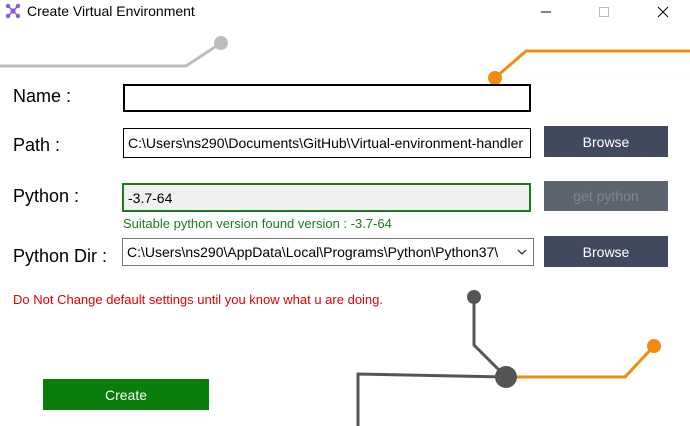  I want to click on title-bar: Create Virtual Environment, so click(345, 13).